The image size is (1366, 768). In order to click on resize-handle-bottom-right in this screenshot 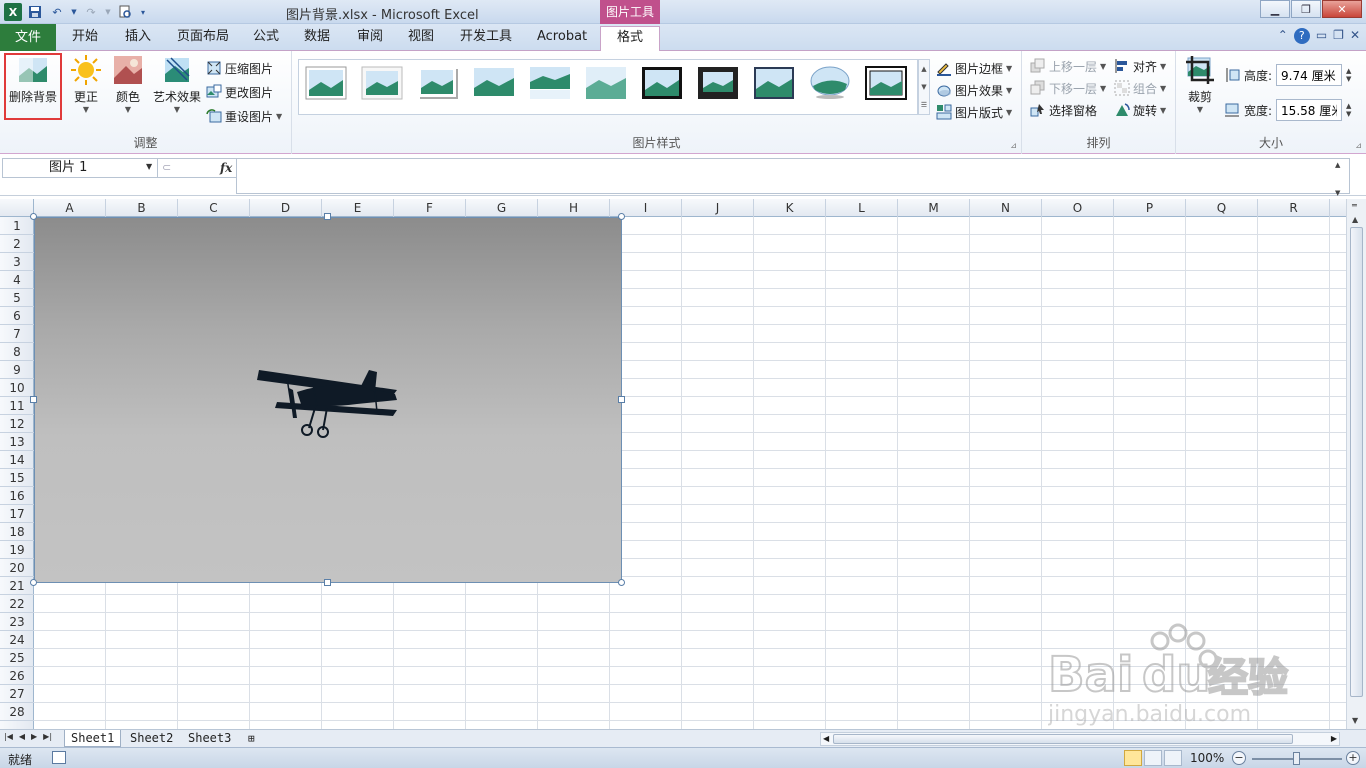, I will do `click(621, 582)`.